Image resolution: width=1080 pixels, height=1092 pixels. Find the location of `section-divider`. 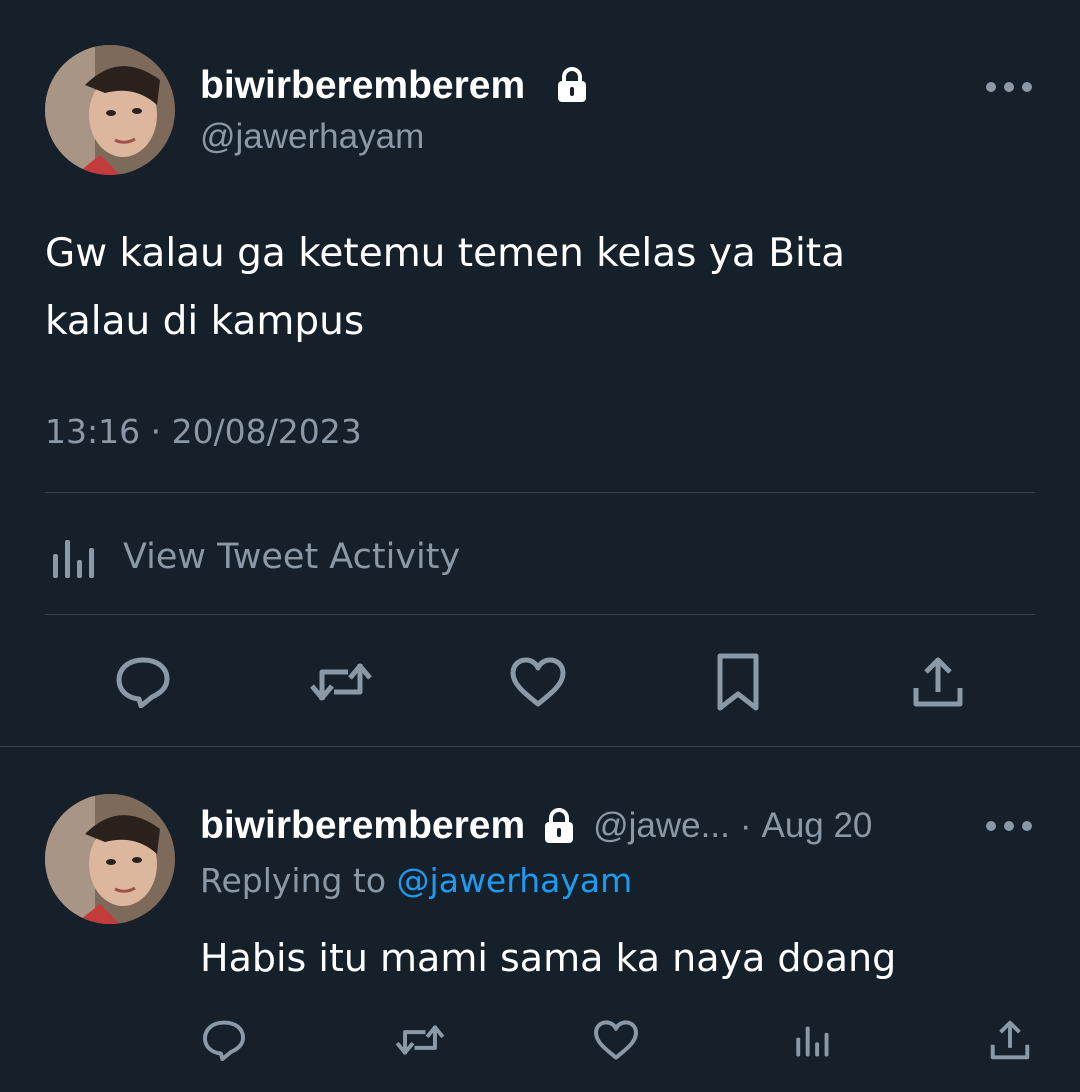

section-divider is located at coordinates (540, 746).